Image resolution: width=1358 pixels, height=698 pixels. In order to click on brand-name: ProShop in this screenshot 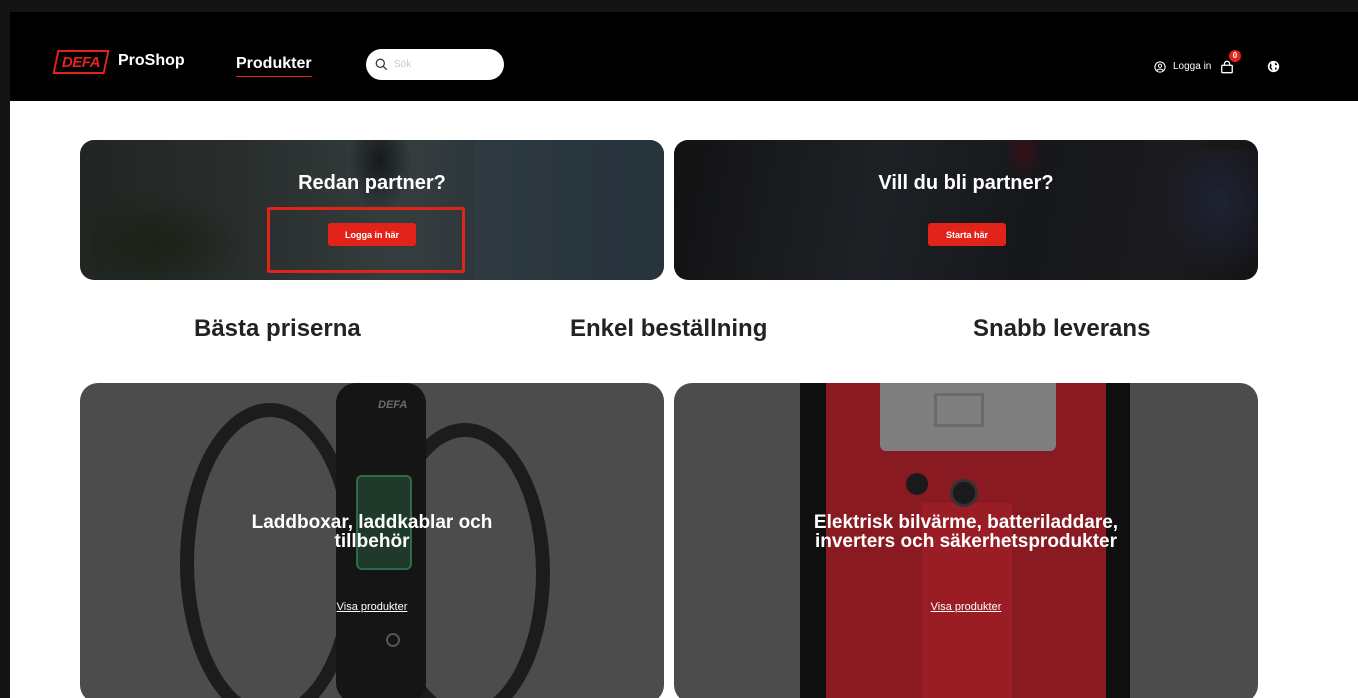, I will do `click(151, 61)`.